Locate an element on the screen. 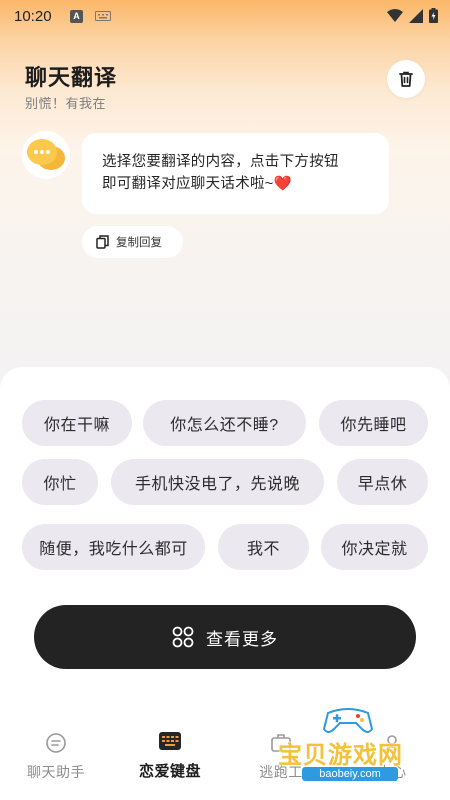 This screenshot has width=450, height=800. heart-icon: ❤️ is located at coordinates (282, 184).